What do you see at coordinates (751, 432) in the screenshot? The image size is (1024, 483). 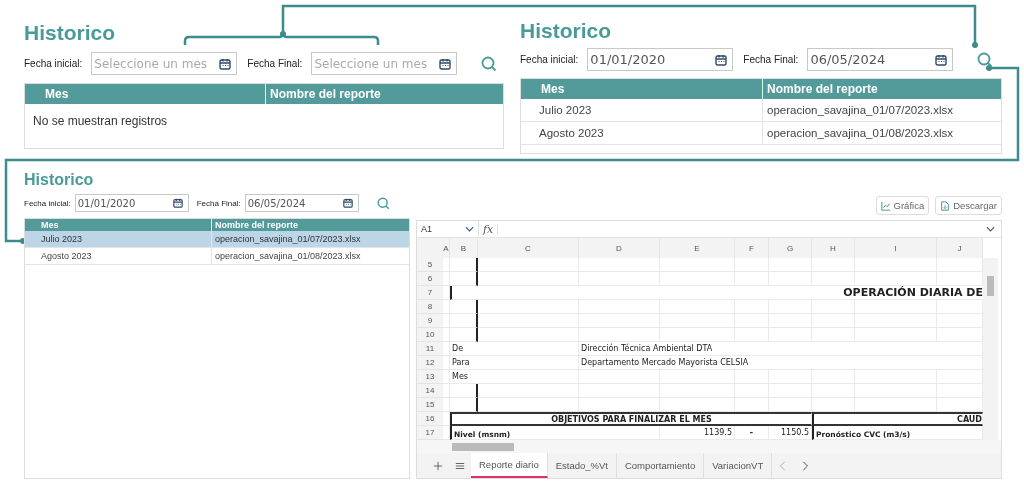 I see `cell-text: -` at bounding box center [751, 432].